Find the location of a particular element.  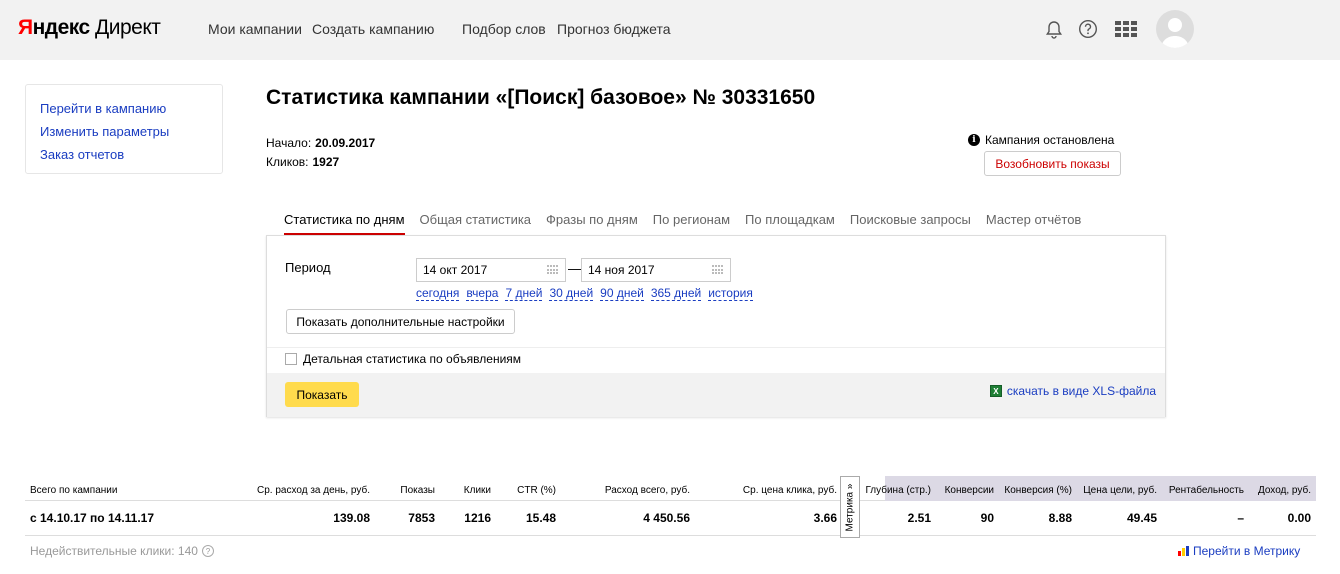

detail-stats-checkbox is located at coordinates (291, 359).